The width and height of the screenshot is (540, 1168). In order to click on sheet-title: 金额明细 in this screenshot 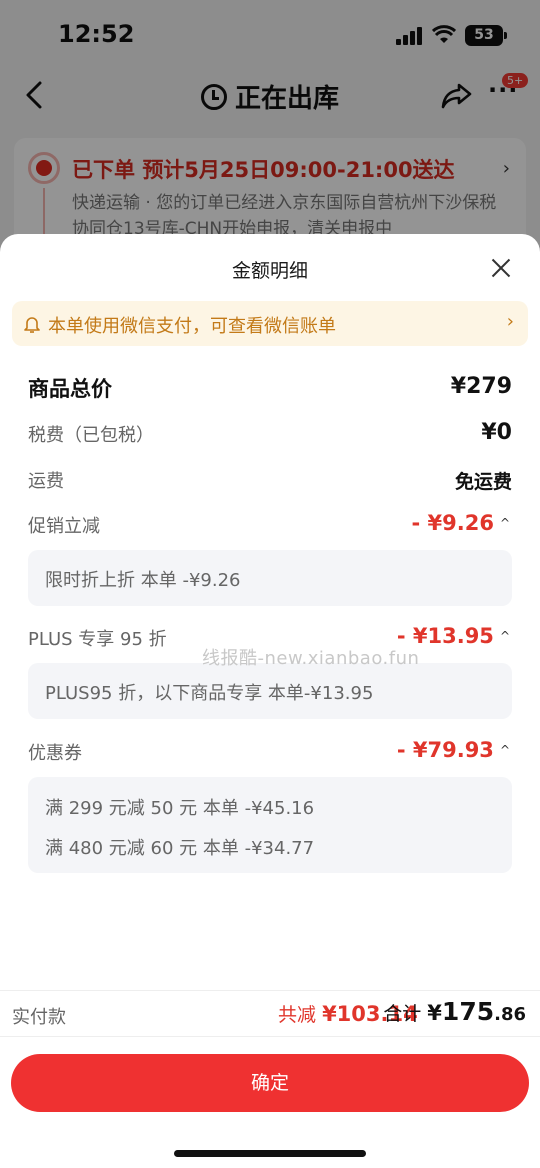, I will do `click(269, 271)`.